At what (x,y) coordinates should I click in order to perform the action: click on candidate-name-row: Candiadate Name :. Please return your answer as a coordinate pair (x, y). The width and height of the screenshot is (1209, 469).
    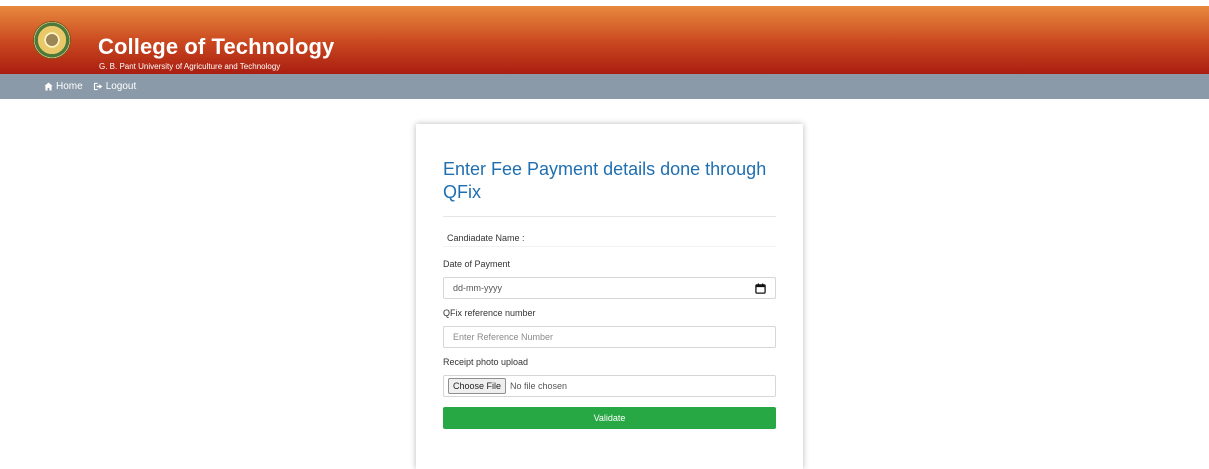
    Looking at the image, I should click on (609, 232).